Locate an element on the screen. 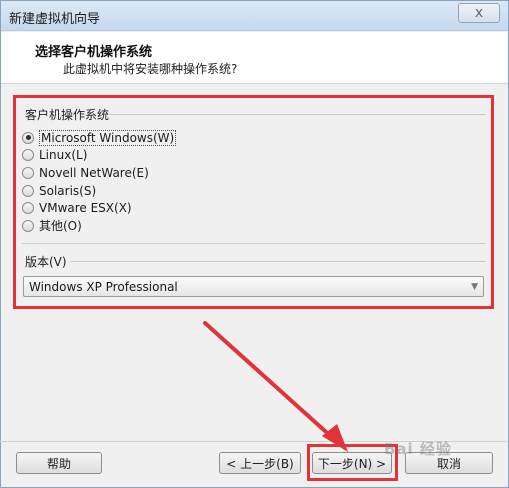 The image size is (509, 488). annotation-arrow-icon is located at coordinates (275, 386).